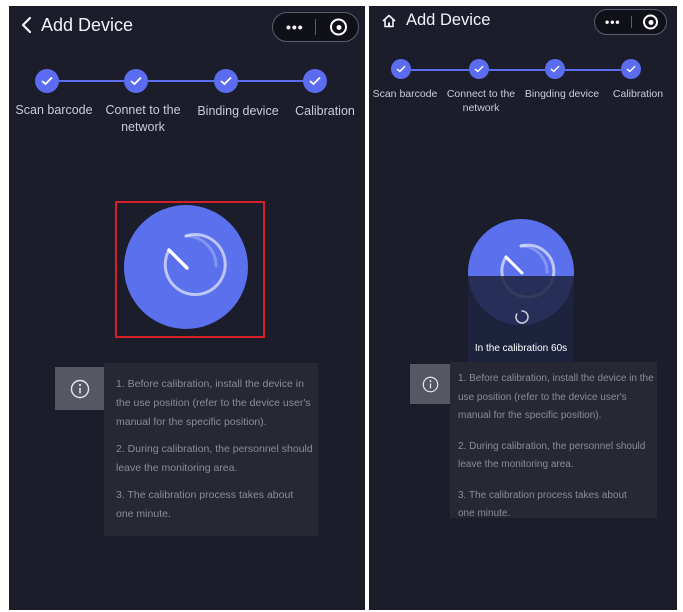  What do you see at coordinates (521, 348) in the screenshot?
I see `calibration-status: In the calibration 60s` at bounding box center [521, 348].